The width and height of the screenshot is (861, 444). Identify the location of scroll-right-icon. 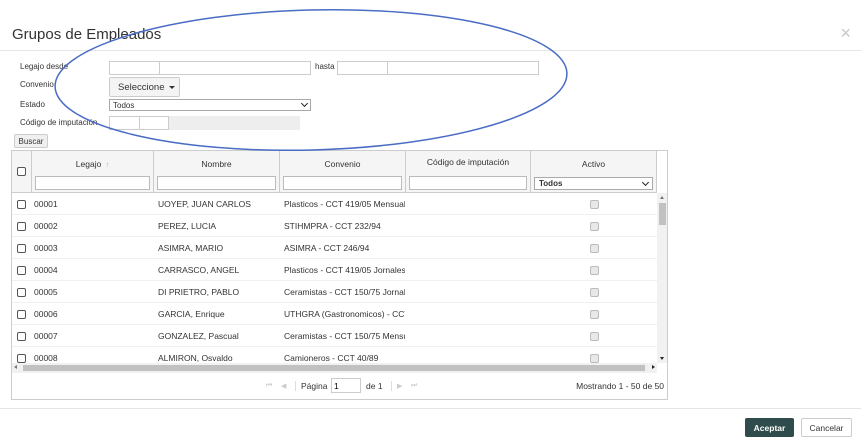
(653, 367).